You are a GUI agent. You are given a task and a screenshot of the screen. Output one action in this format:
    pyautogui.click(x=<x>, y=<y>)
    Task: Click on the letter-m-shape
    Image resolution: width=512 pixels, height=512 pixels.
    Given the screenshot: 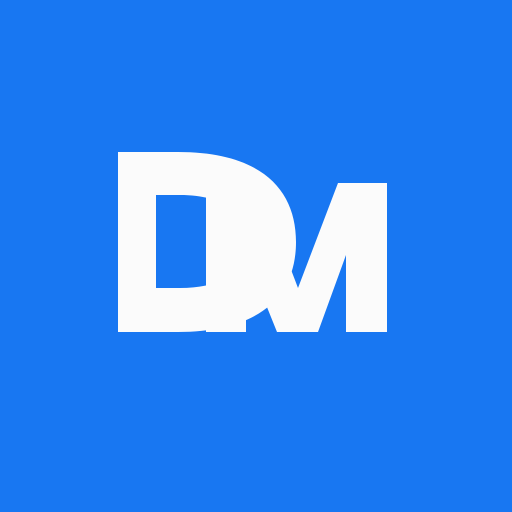 What is the action you would take?
    pyautogui.click(x=296, y=257)
    